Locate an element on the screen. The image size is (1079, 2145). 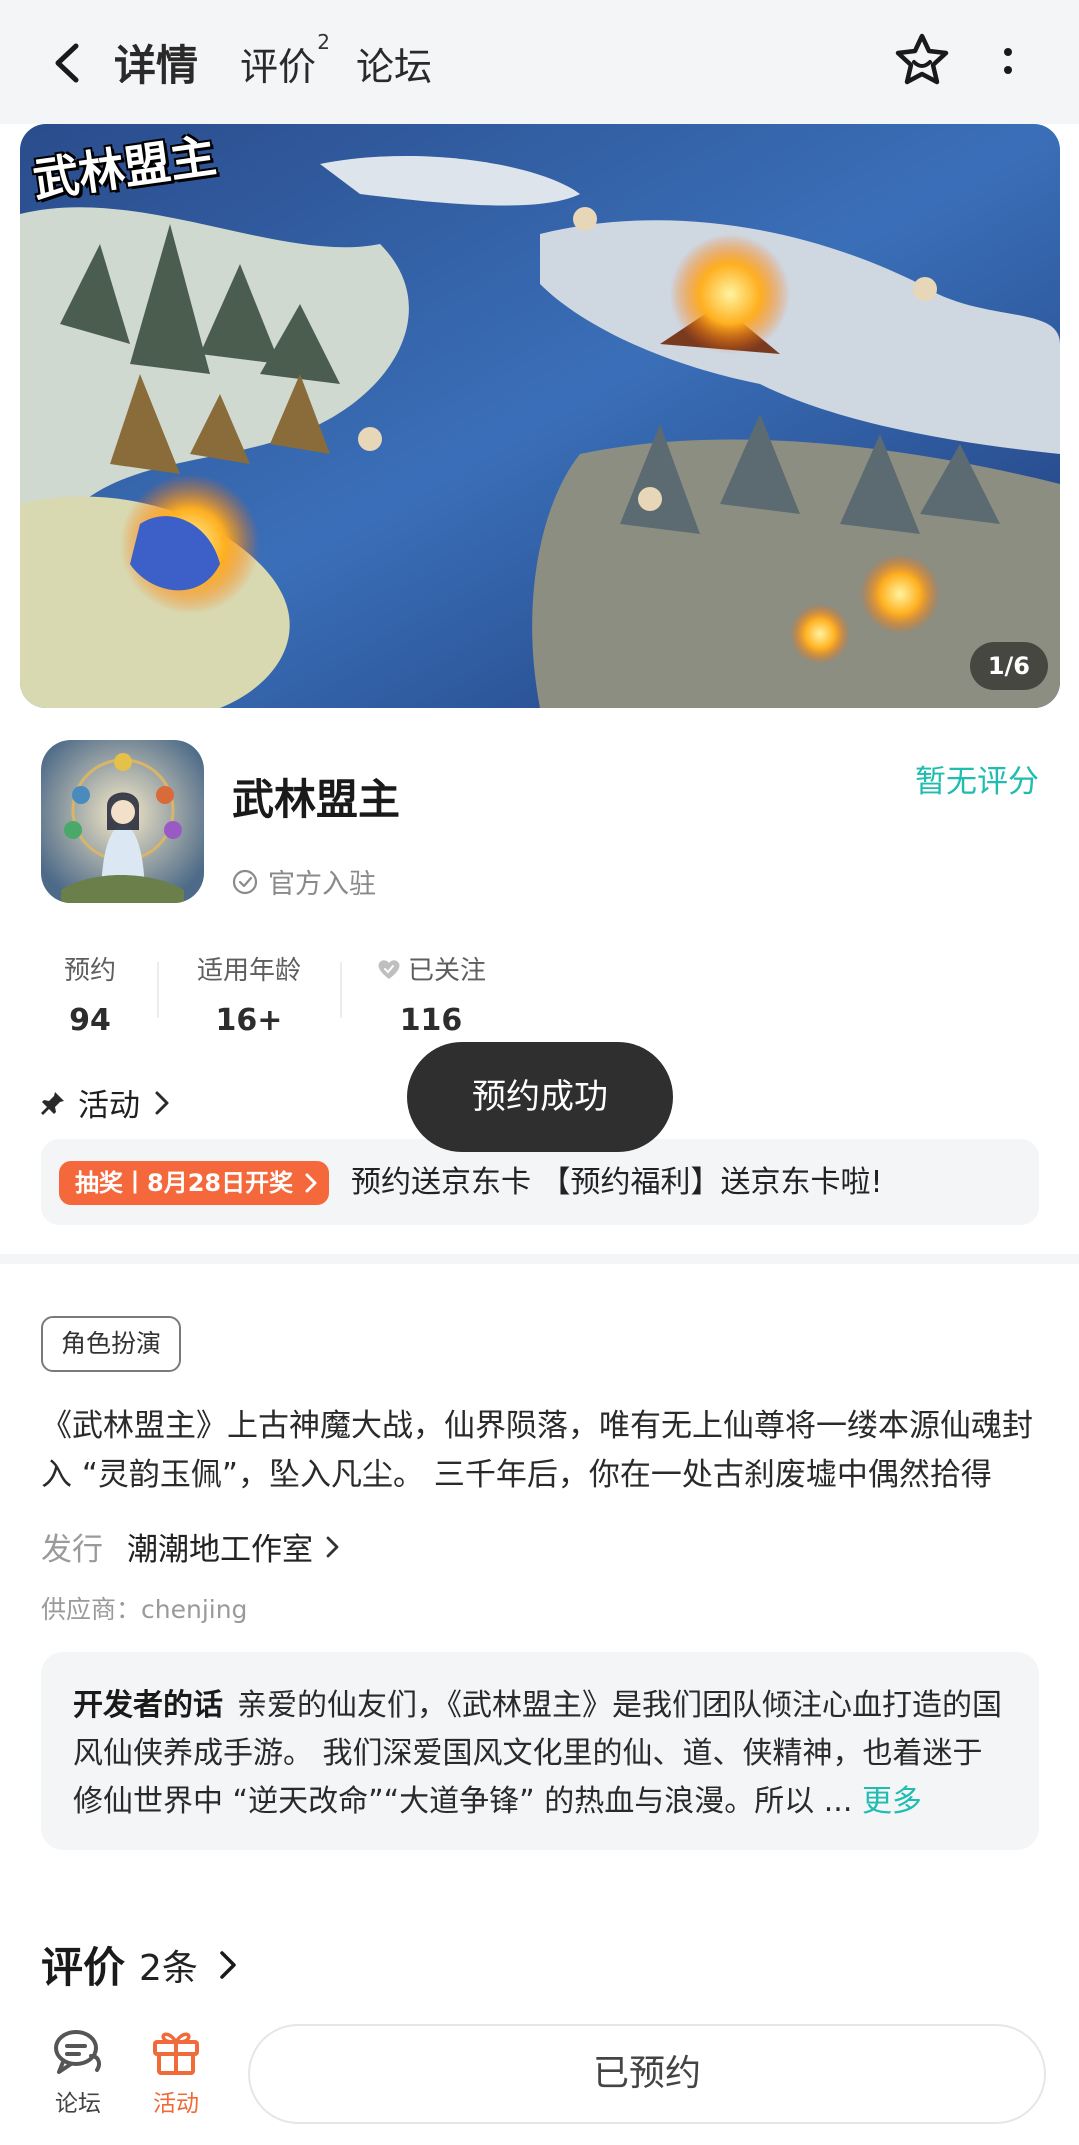
stat-followers-value: 116 is located at coordinates (431, 1020).